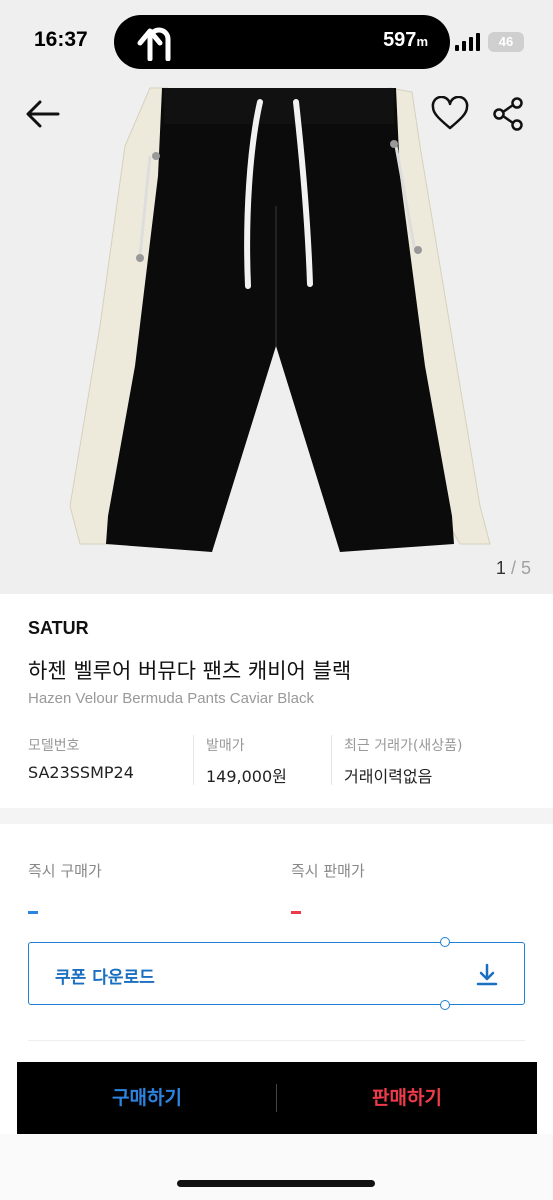  I want to click on coupon-download-button: 쿠폰 다운로드, so click(276, 973).